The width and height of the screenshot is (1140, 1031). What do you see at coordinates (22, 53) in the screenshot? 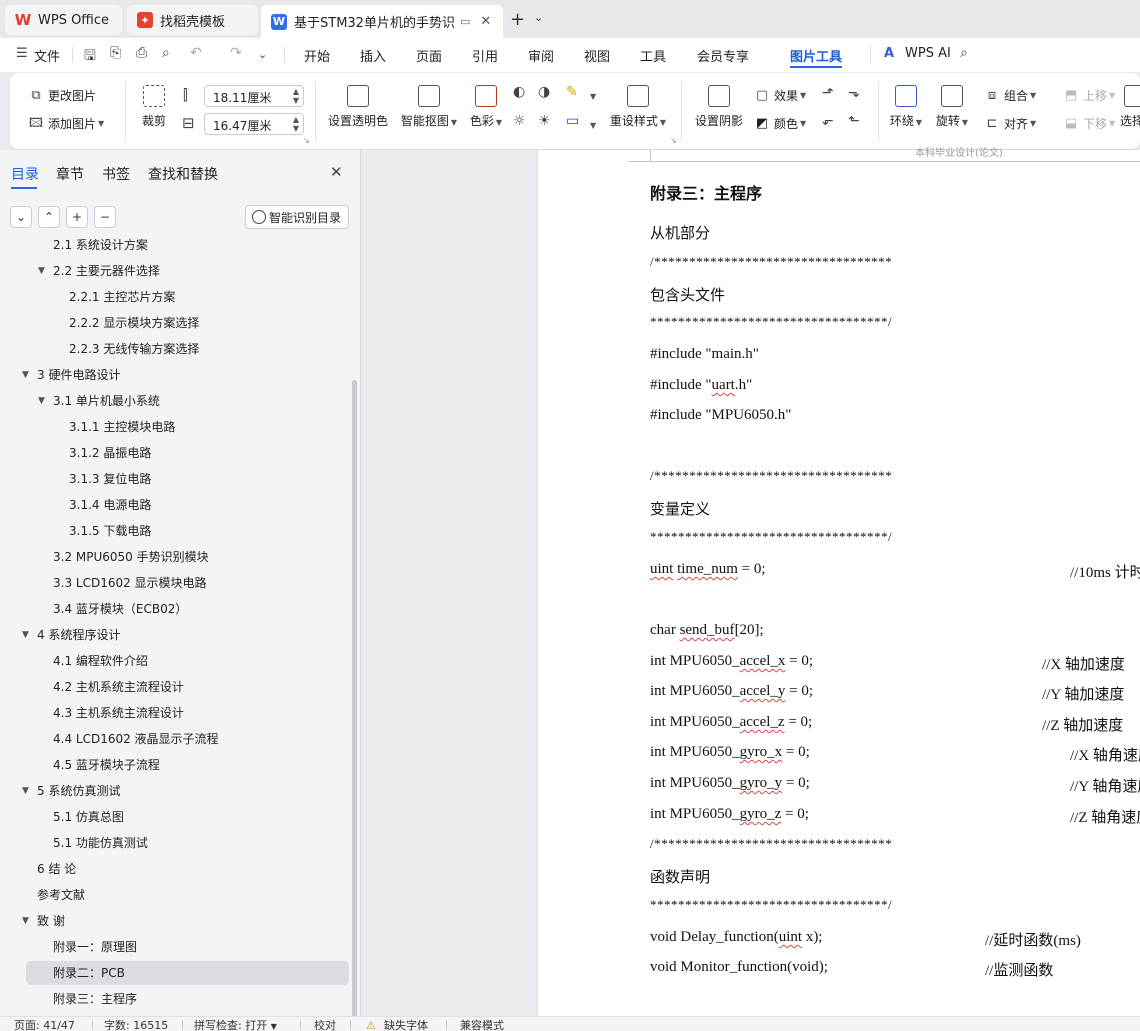
I see `hamburger-icon: ☰` at bounding box center [22, 53].